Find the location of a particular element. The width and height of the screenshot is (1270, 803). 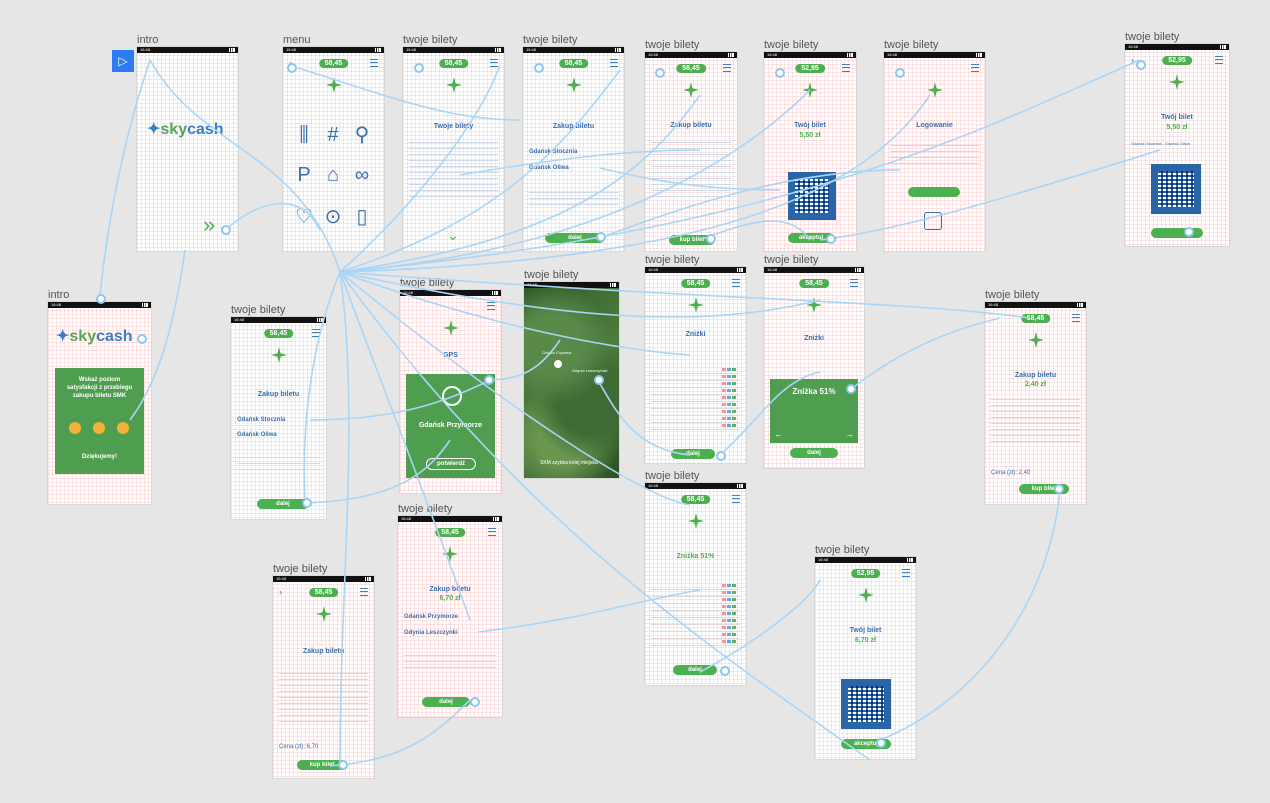

happy-face-icon is located at coordinates (75, 428).